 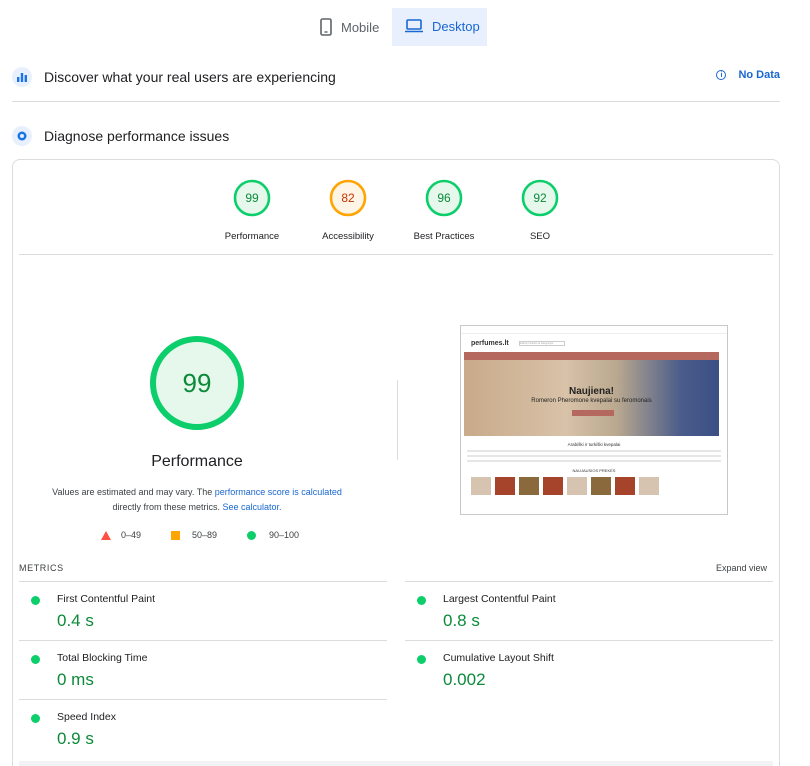 What do you see at coordinates (278, 492) in the screenshot?
I see `score-calculated-link: performance score is calculated` at bounding box center [278, 492].